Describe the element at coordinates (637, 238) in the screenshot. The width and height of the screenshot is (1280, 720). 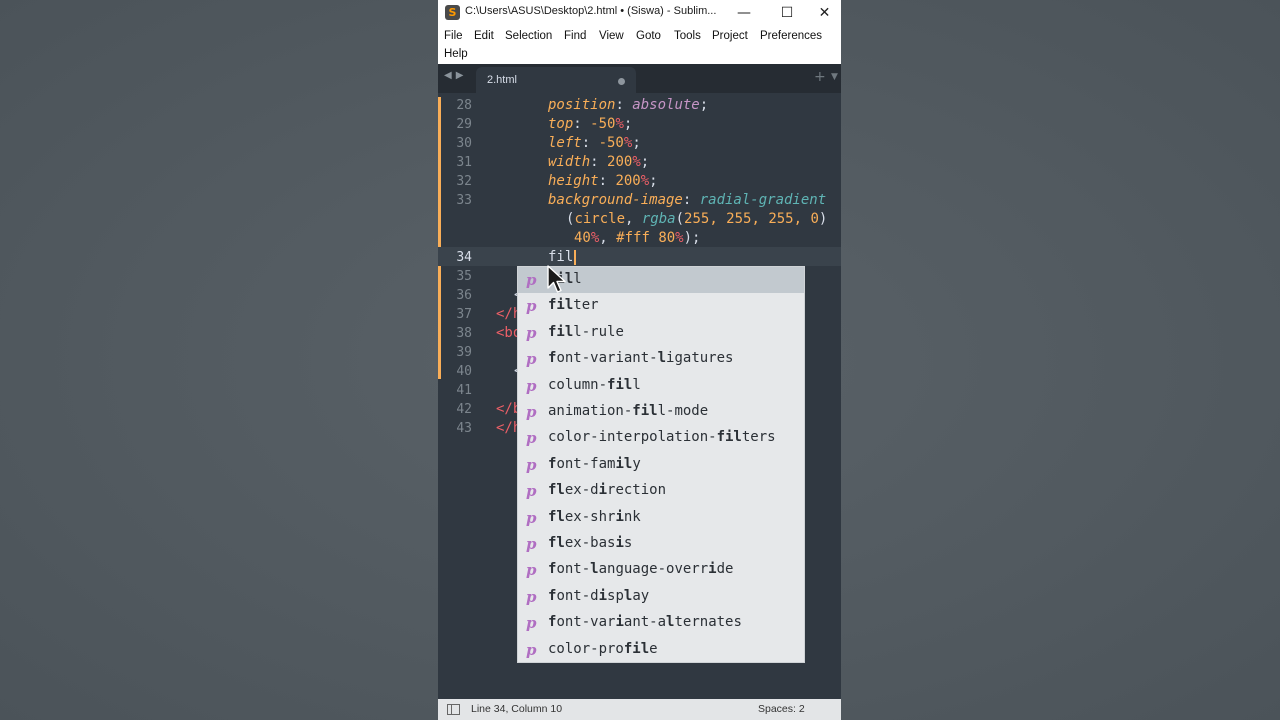
I see `code-line-33-wrap-2: 40%, #fff 80%);` at that location.